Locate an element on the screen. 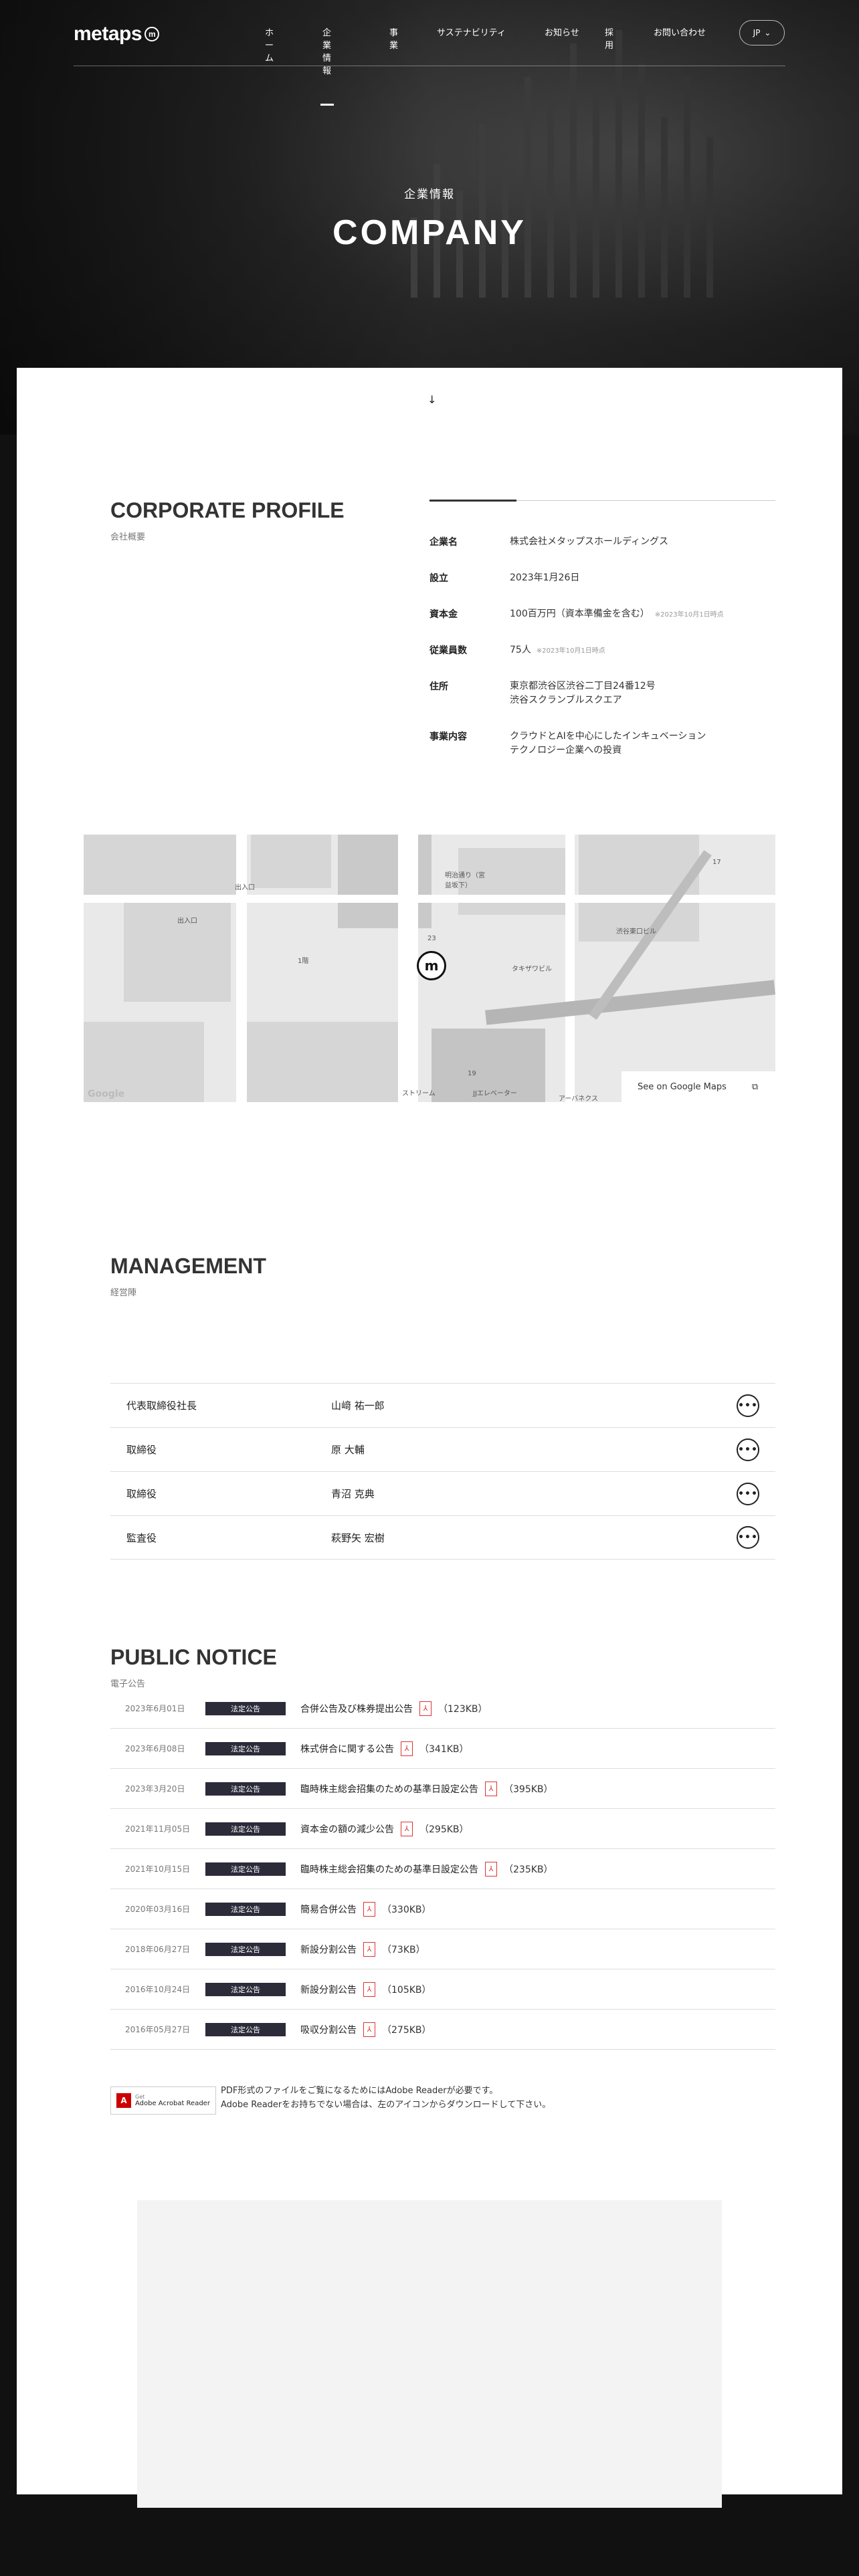 Image resolution: width=859 pixels, height=2576 pixels. profile-value-line2: テクノロジー企業への投資 is located at coordinates (566, 750).